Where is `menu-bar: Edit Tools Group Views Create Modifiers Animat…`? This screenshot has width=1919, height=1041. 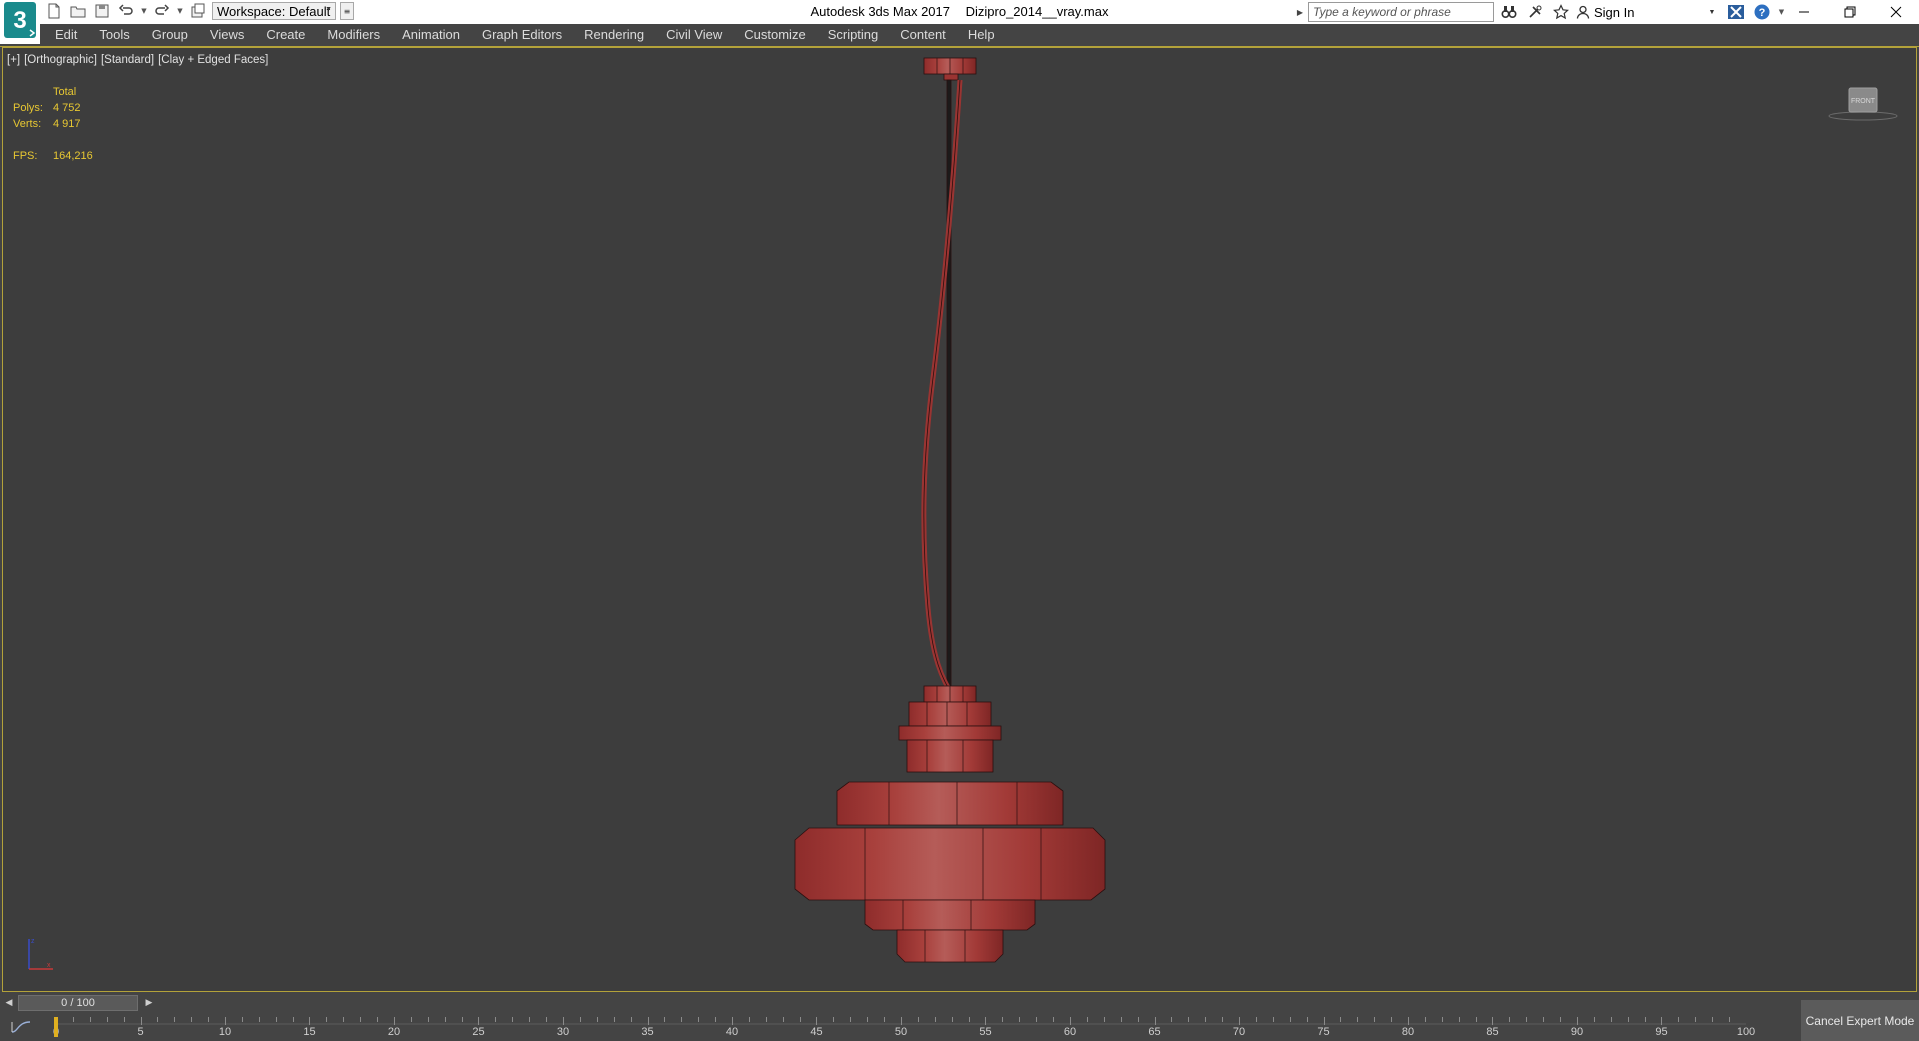
menu-bar: Edit Tools Group Views Create Modifiers Animat… is located at coordinates (959, 35).